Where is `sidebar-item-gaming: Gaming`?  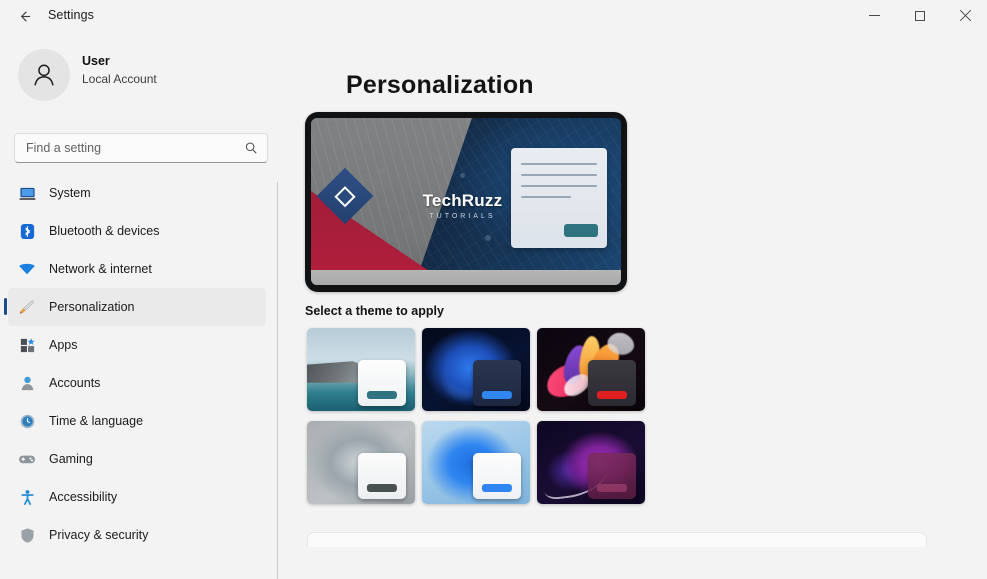 sidebar-item-gaming: Gaming is located at coordinates (137, 459).